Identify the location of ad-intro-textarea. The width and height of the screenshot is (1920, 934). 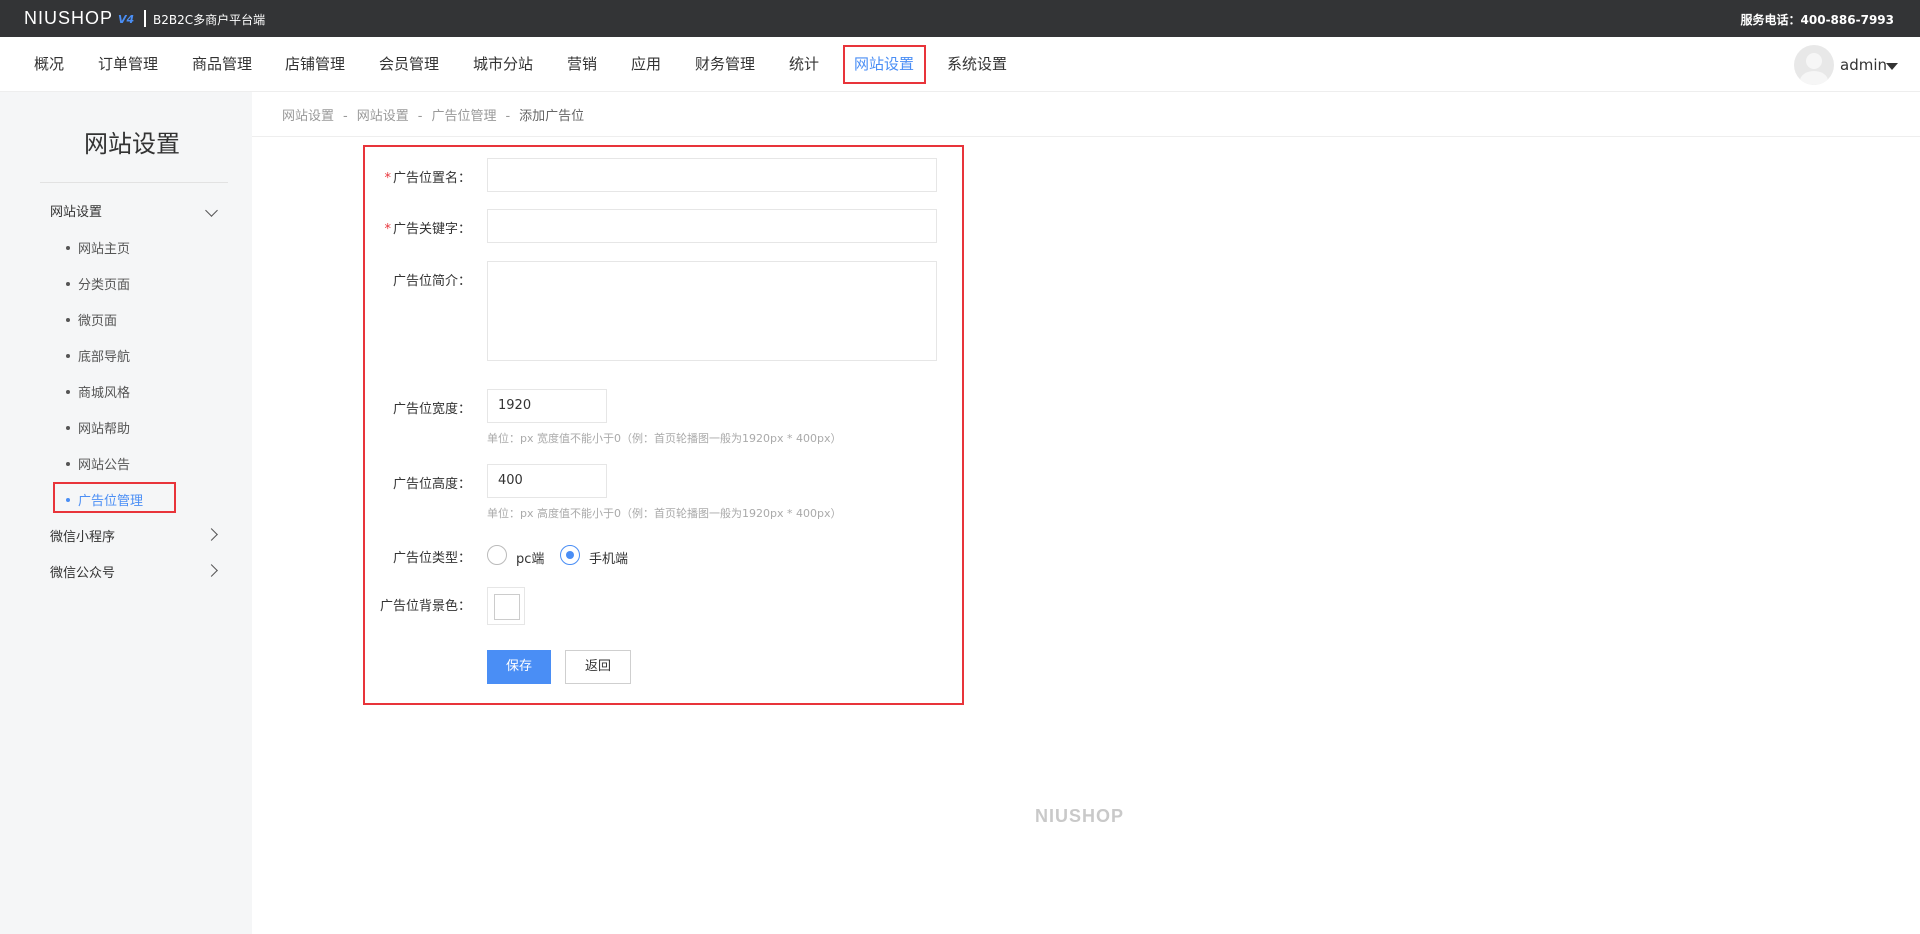
(712, 311).